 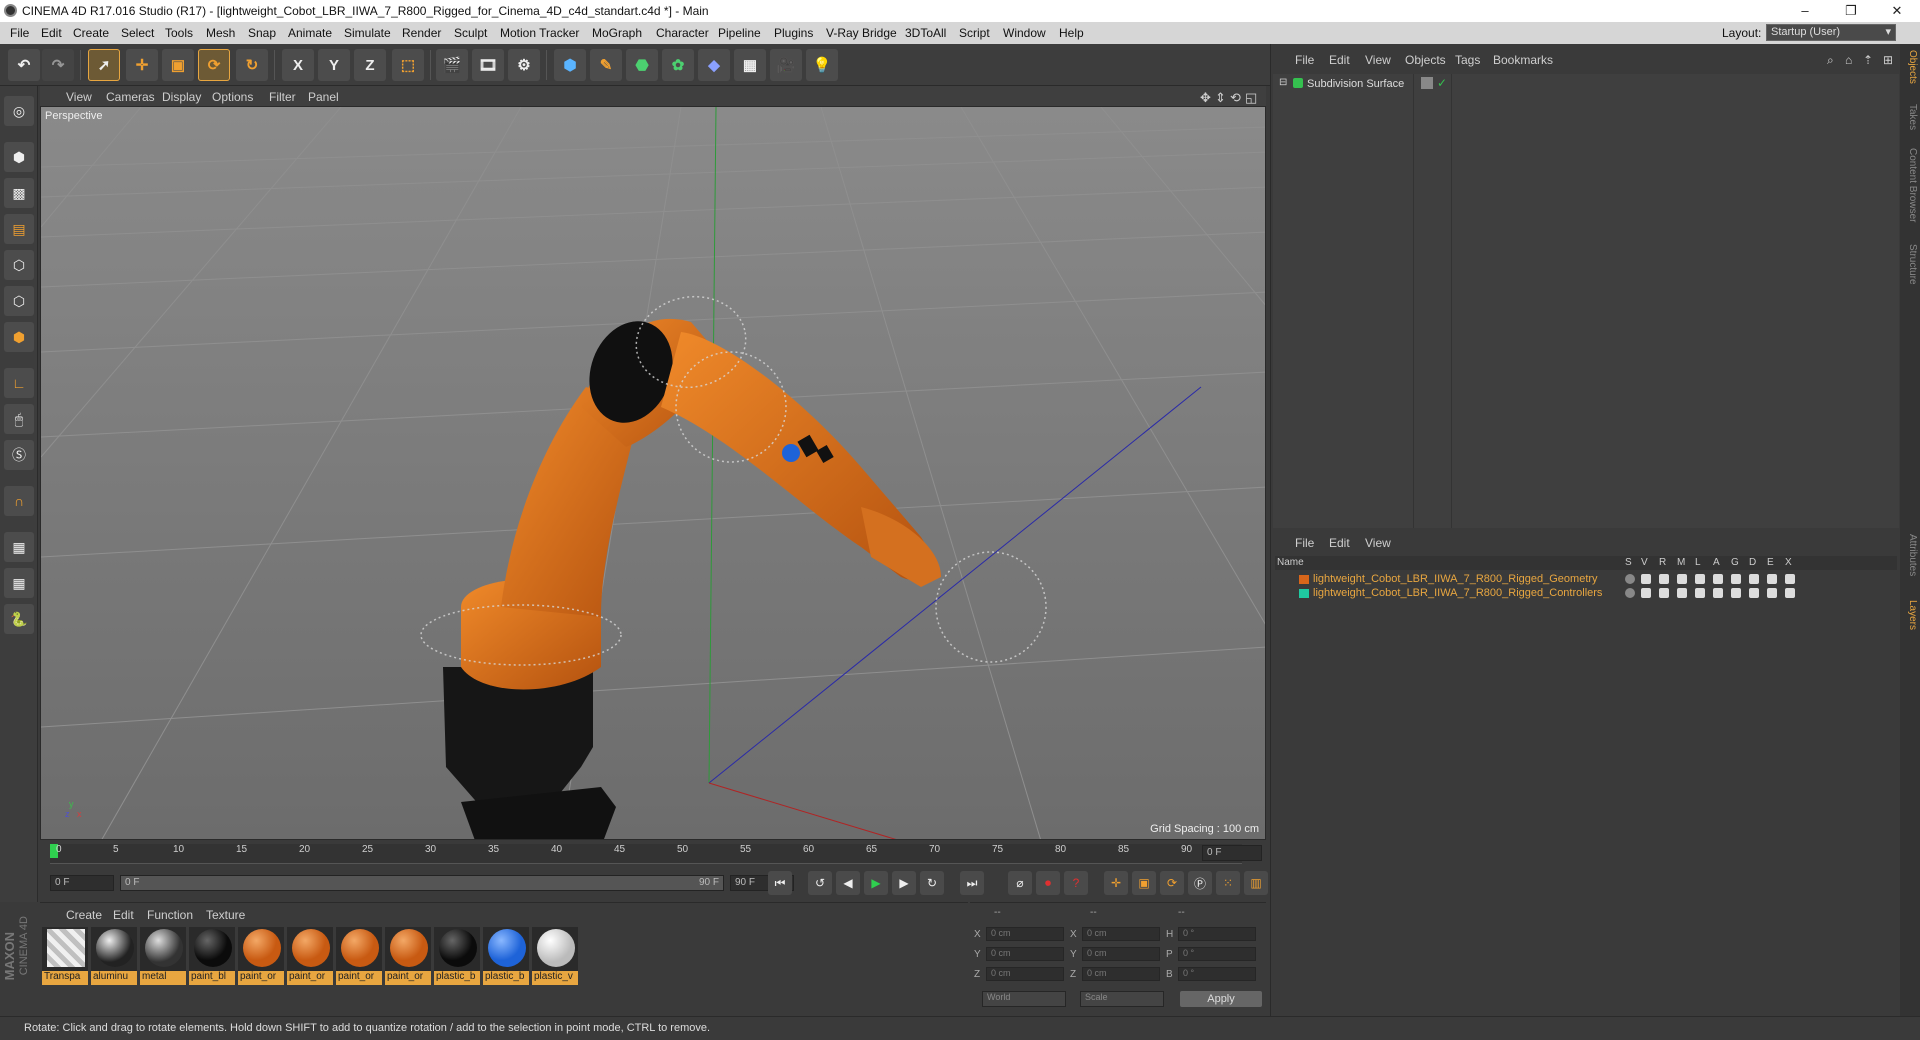 I want to click on viewport-move-icon: ✥, so click(x=1205, y=98).